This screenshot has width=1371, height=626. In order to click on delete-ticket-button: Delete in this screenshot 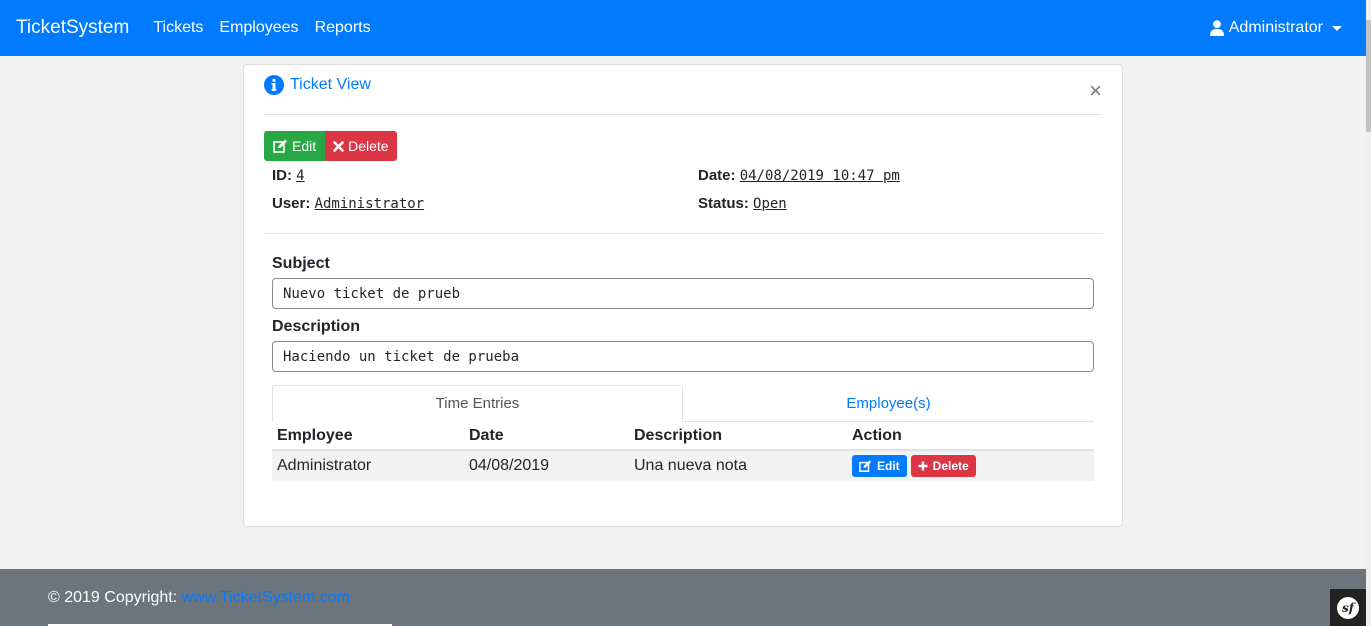, I will do `click(361, 146)`.